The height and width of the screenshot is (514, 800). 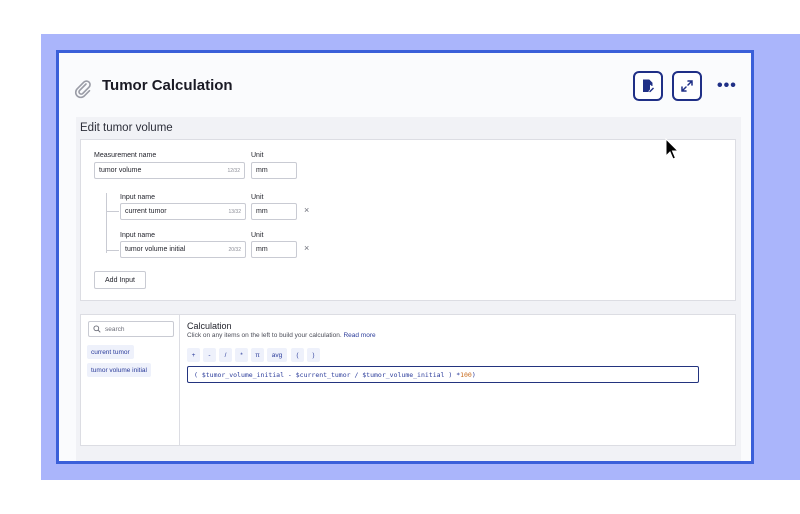 What do you see at coordinates (126, 128) in the screenshot?
I see `section-title: Edit tumor volume` at bounding box center [126, 128].